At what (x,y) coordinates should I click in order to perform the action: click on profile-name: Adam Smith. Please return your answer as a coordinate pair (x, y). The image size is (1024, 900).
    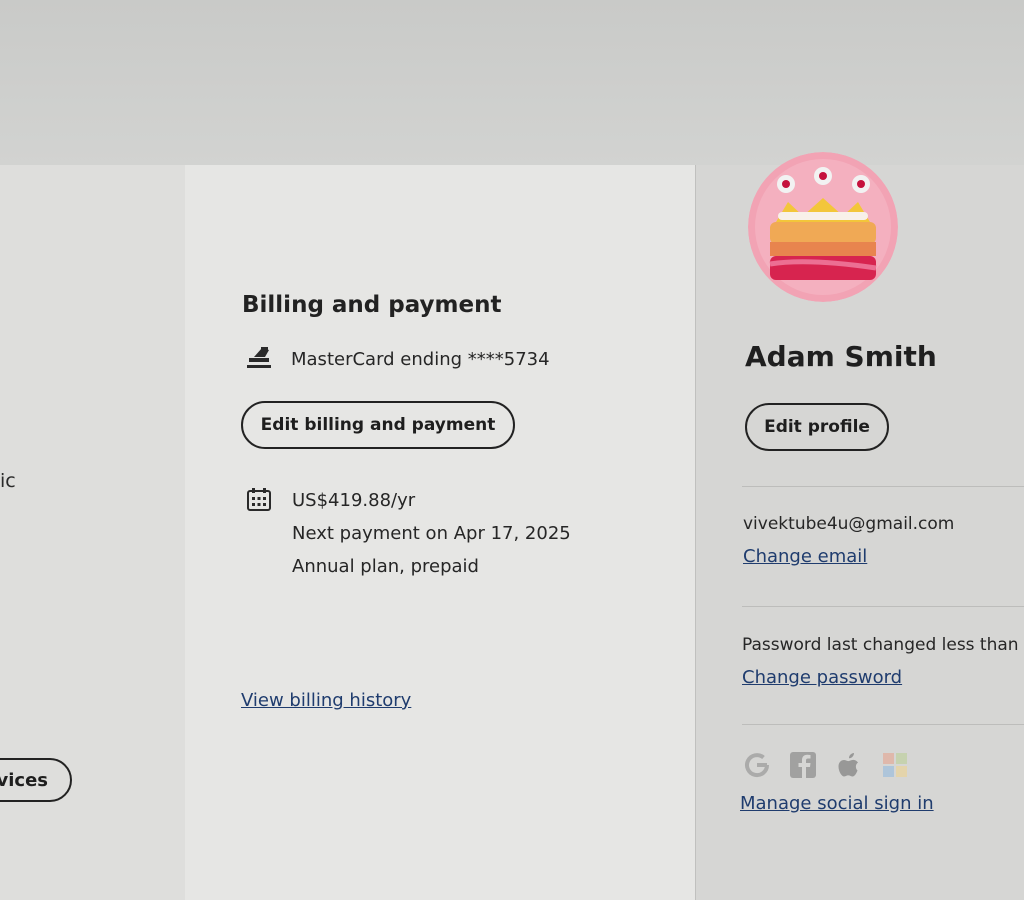
    Looking at the image, I should click on (841, 356).